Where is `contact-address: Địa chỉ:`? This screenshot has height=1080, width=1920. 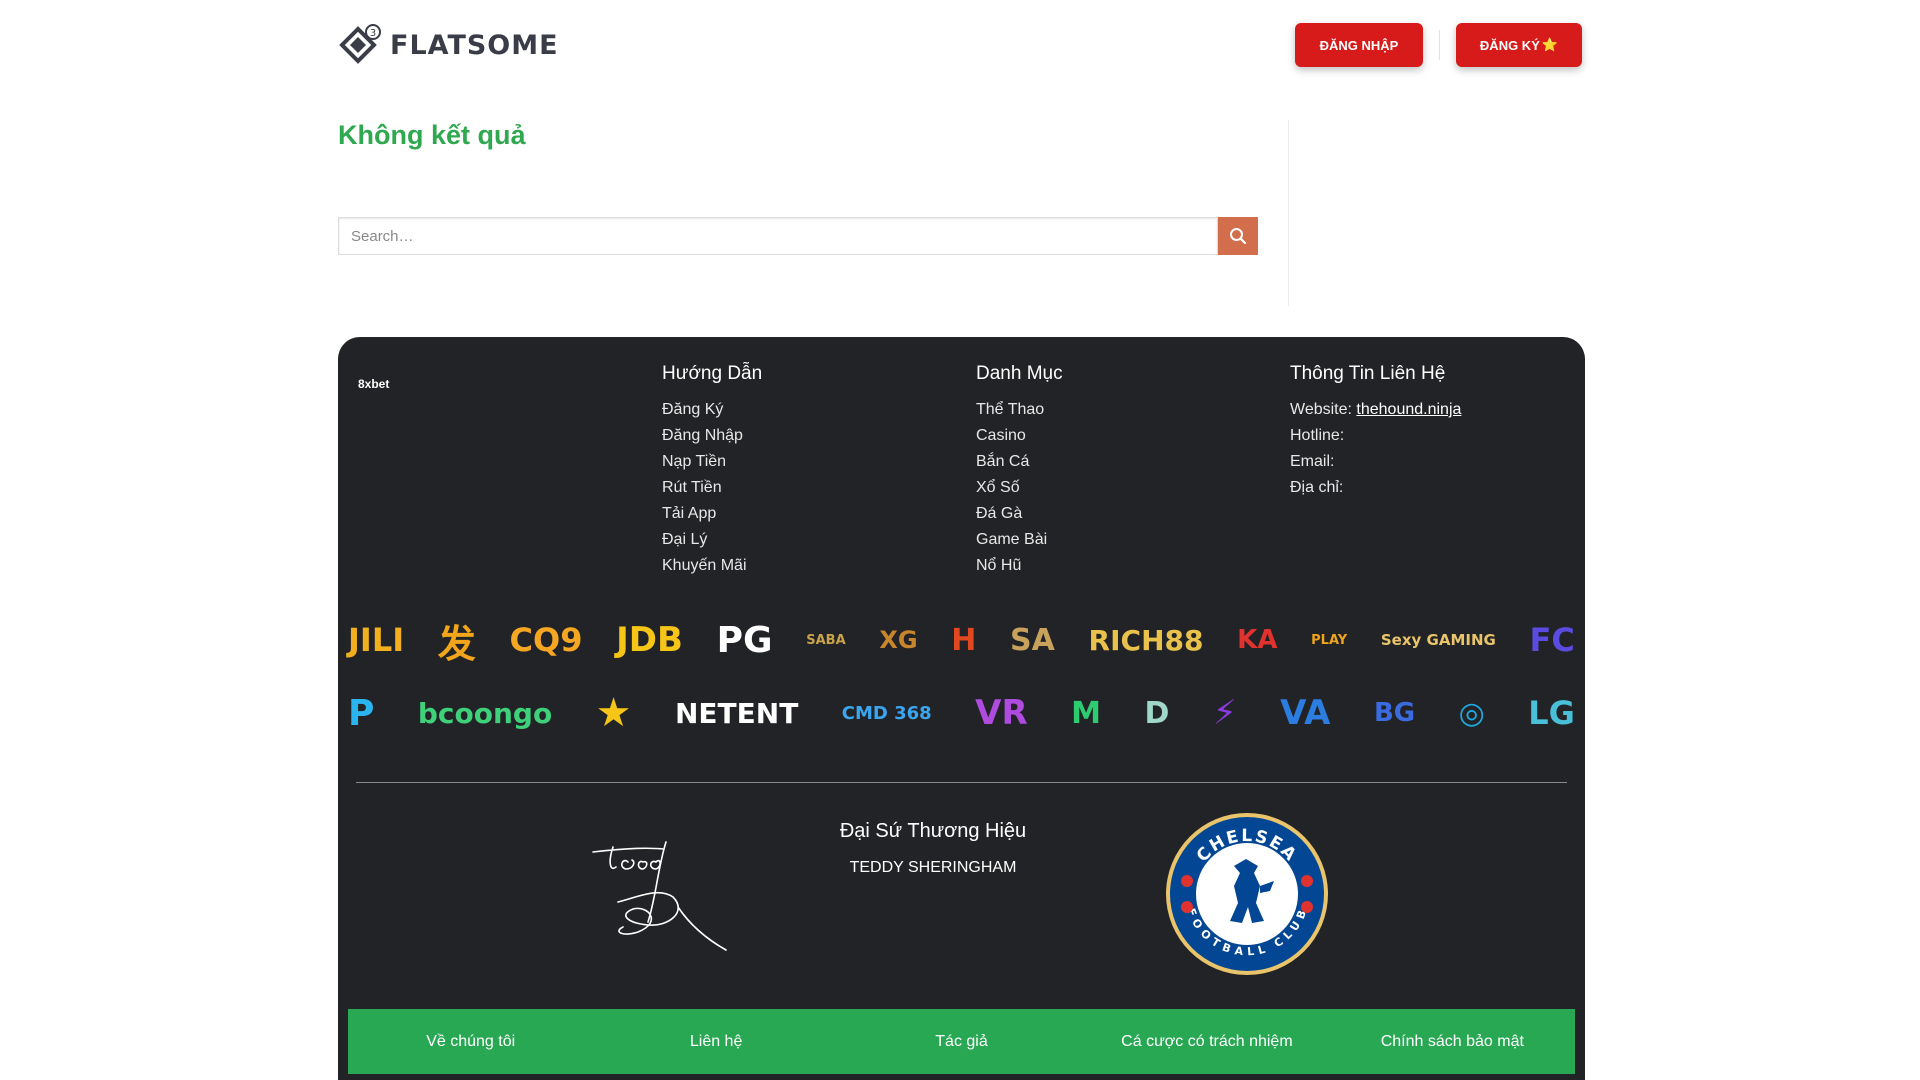 contact-address: Địa chỉ: is located at coordinates (1317, 487).